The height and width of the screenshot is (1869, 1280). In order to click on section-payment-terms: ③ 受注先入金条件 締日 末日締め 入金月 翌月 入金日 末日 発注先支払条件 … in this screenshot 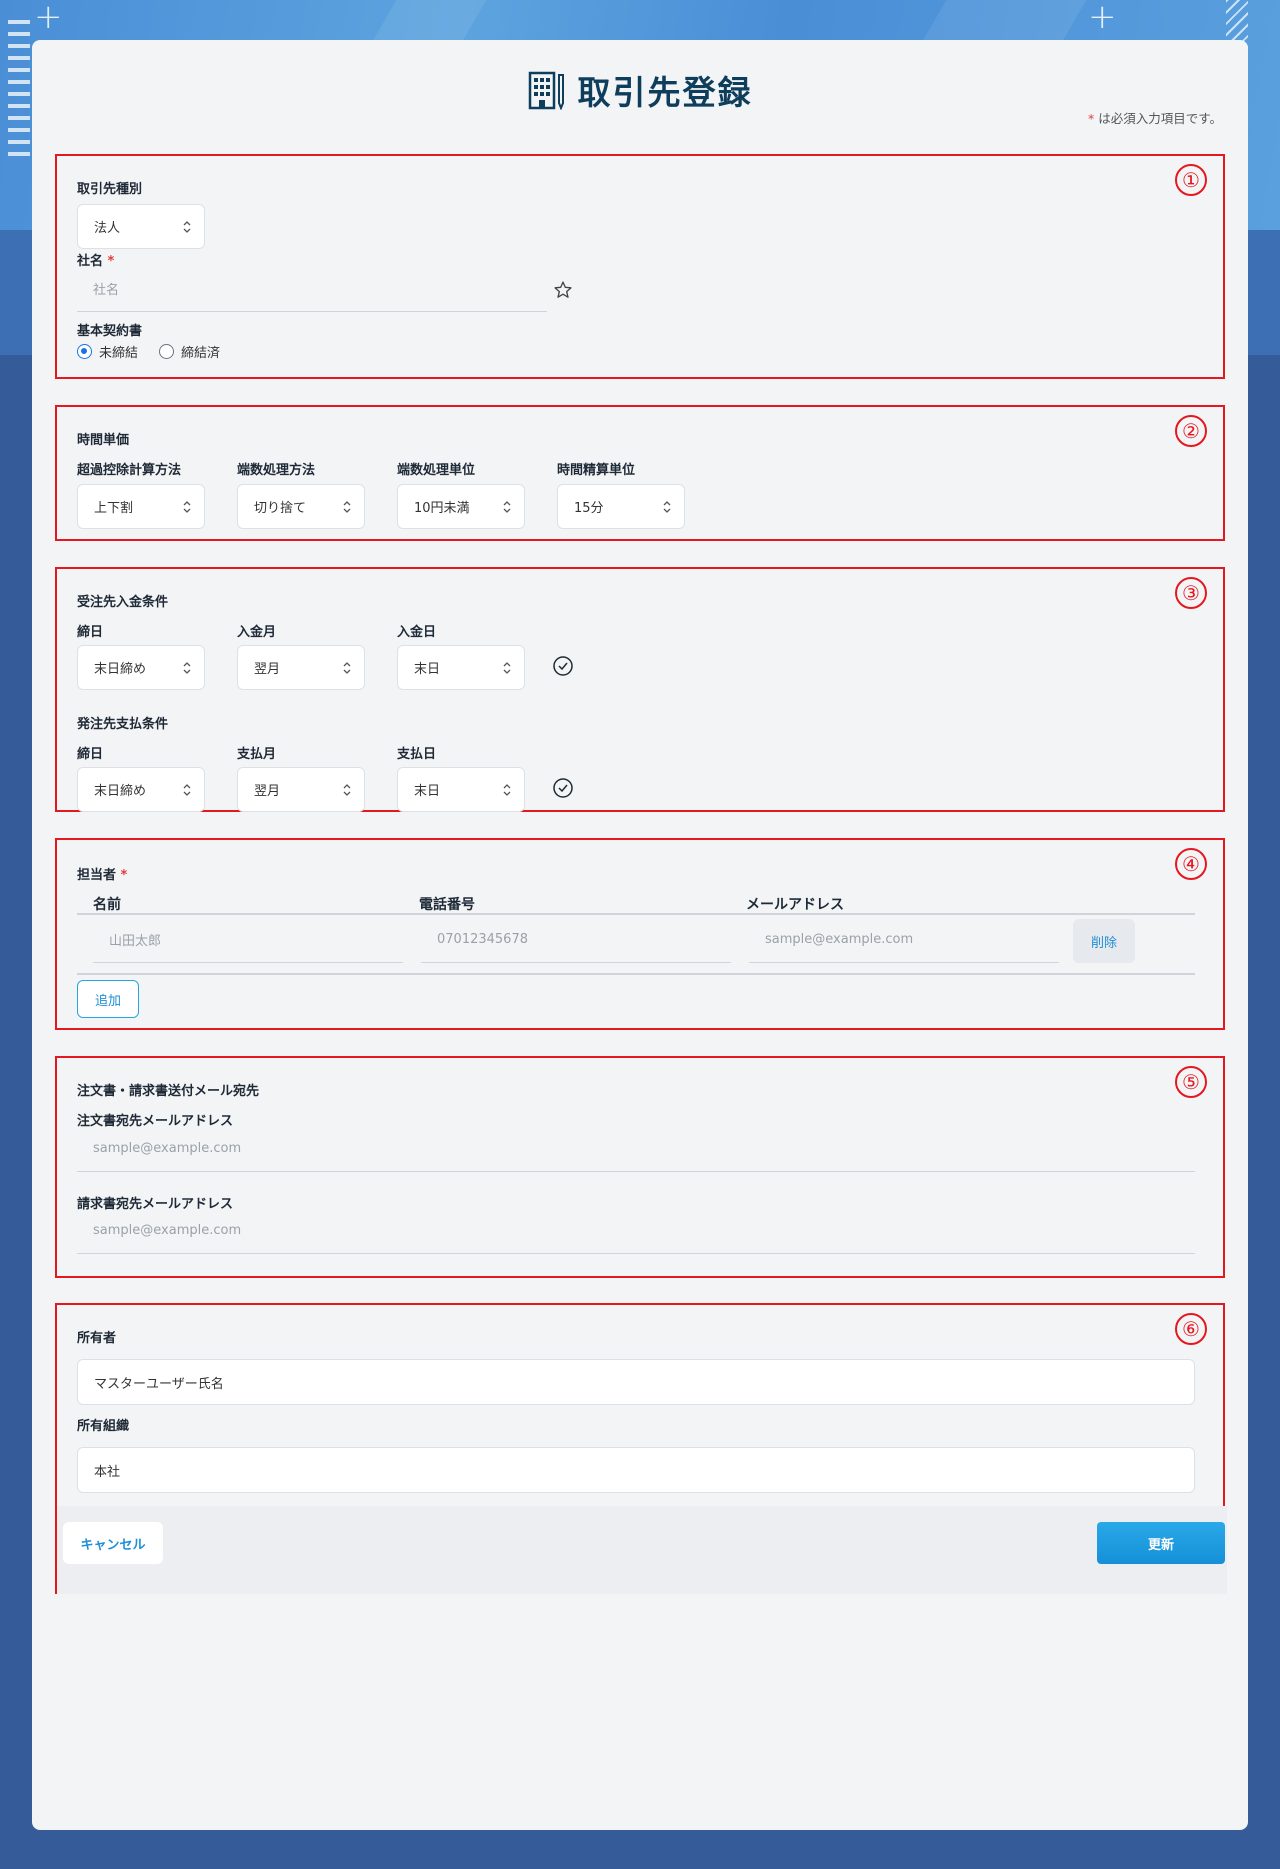, I will do `click(640, 689)`.